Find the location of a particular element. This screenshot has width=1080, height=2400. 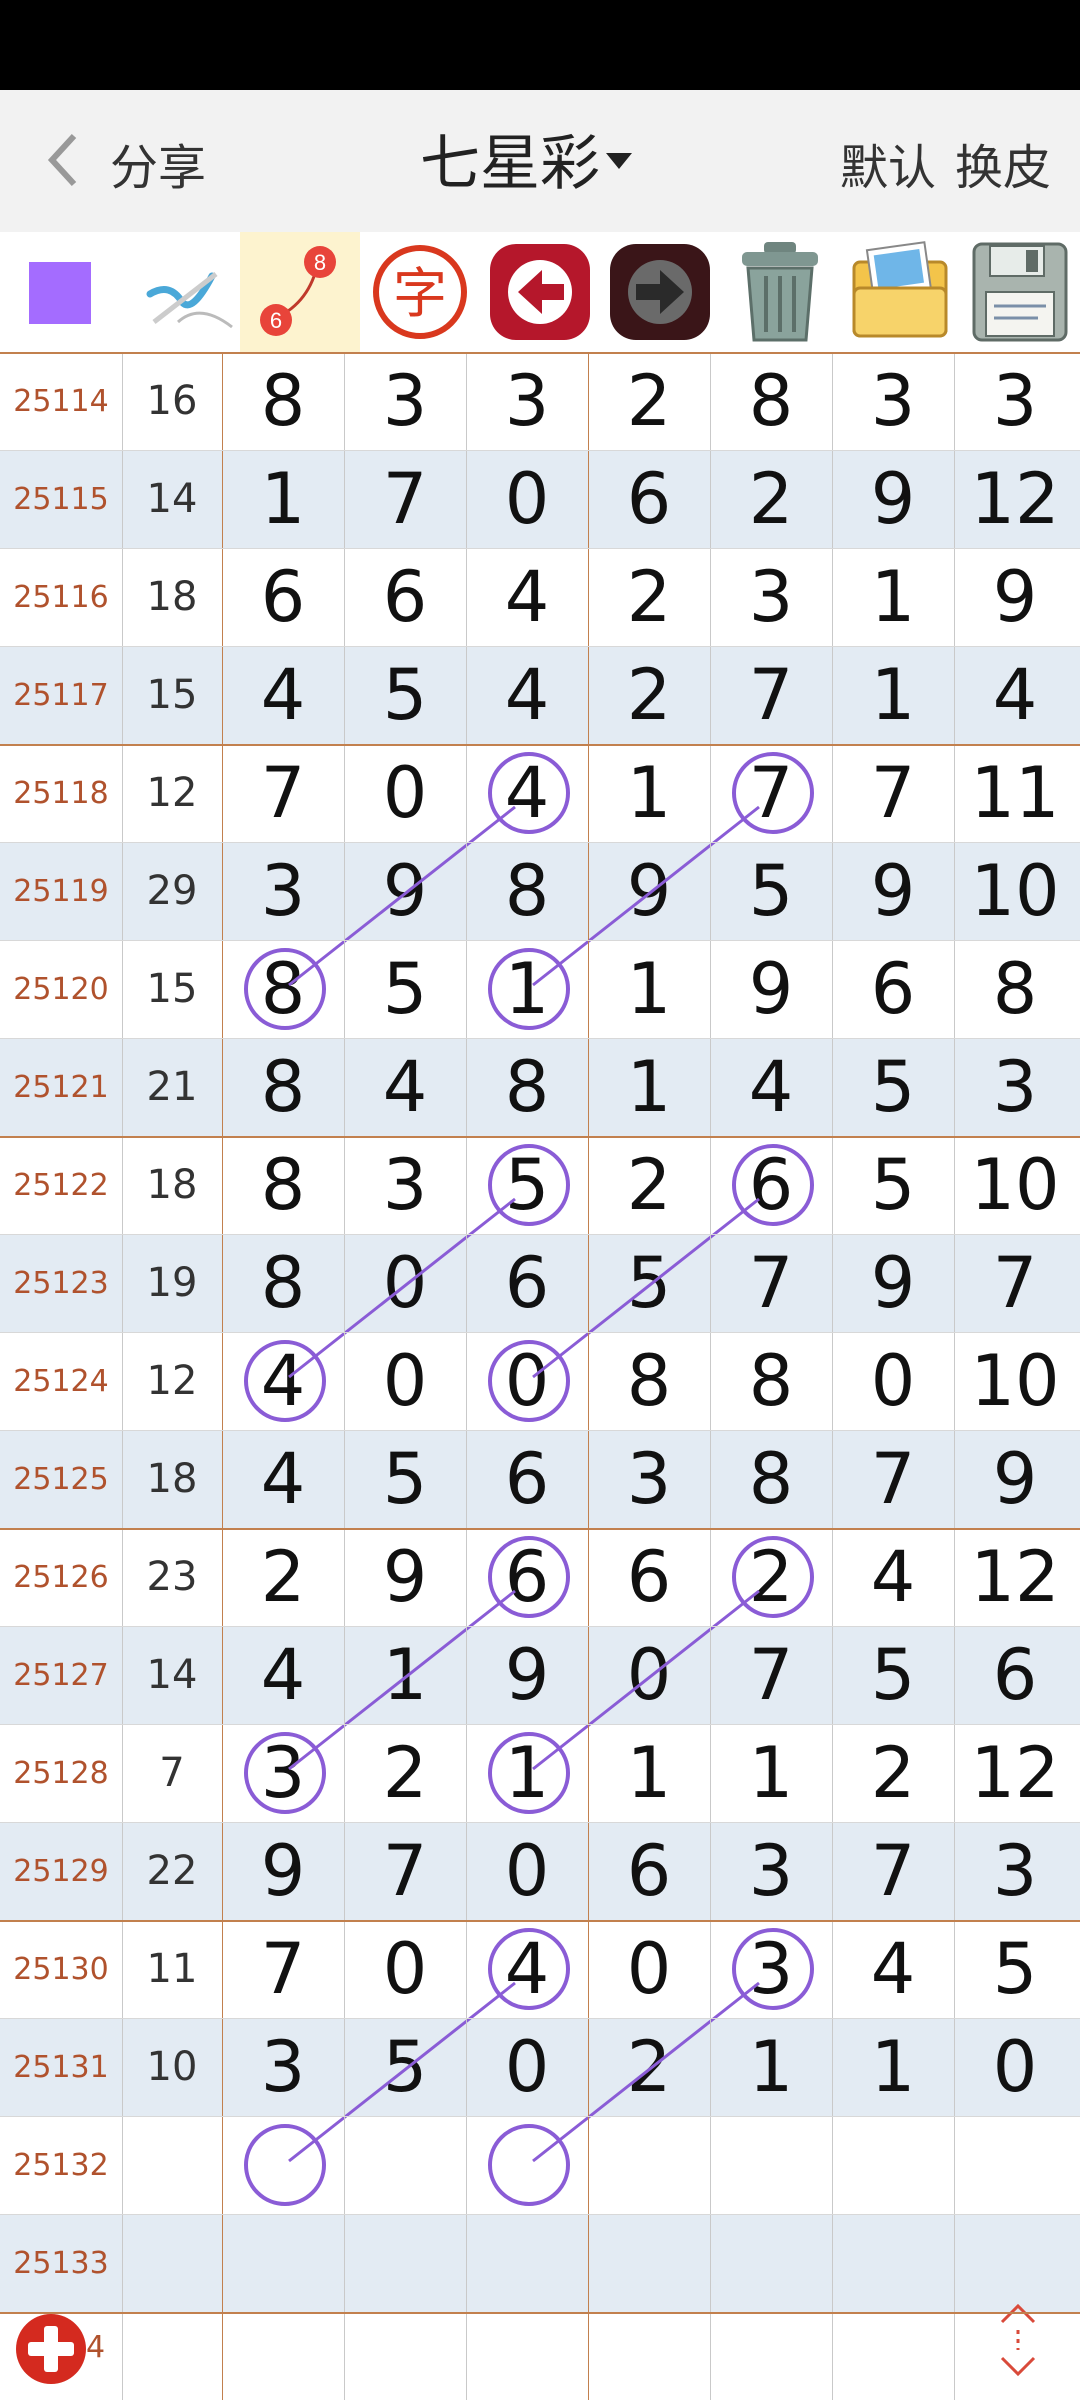

table-row: 25114 16 8 3 3 2 8 3 3 is located at coordinates (540, 401).